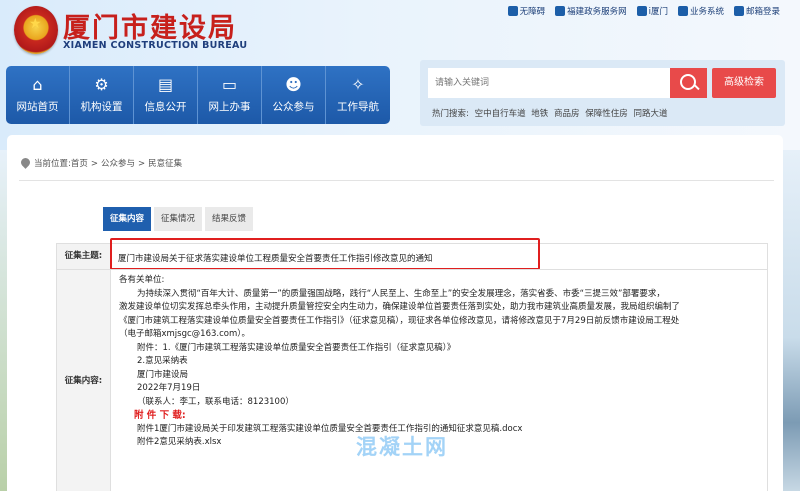 The width and height of the screenshot is (800, 491). I want to click on breadcrumb-item-participation: 公众参与, so click(118, 164).